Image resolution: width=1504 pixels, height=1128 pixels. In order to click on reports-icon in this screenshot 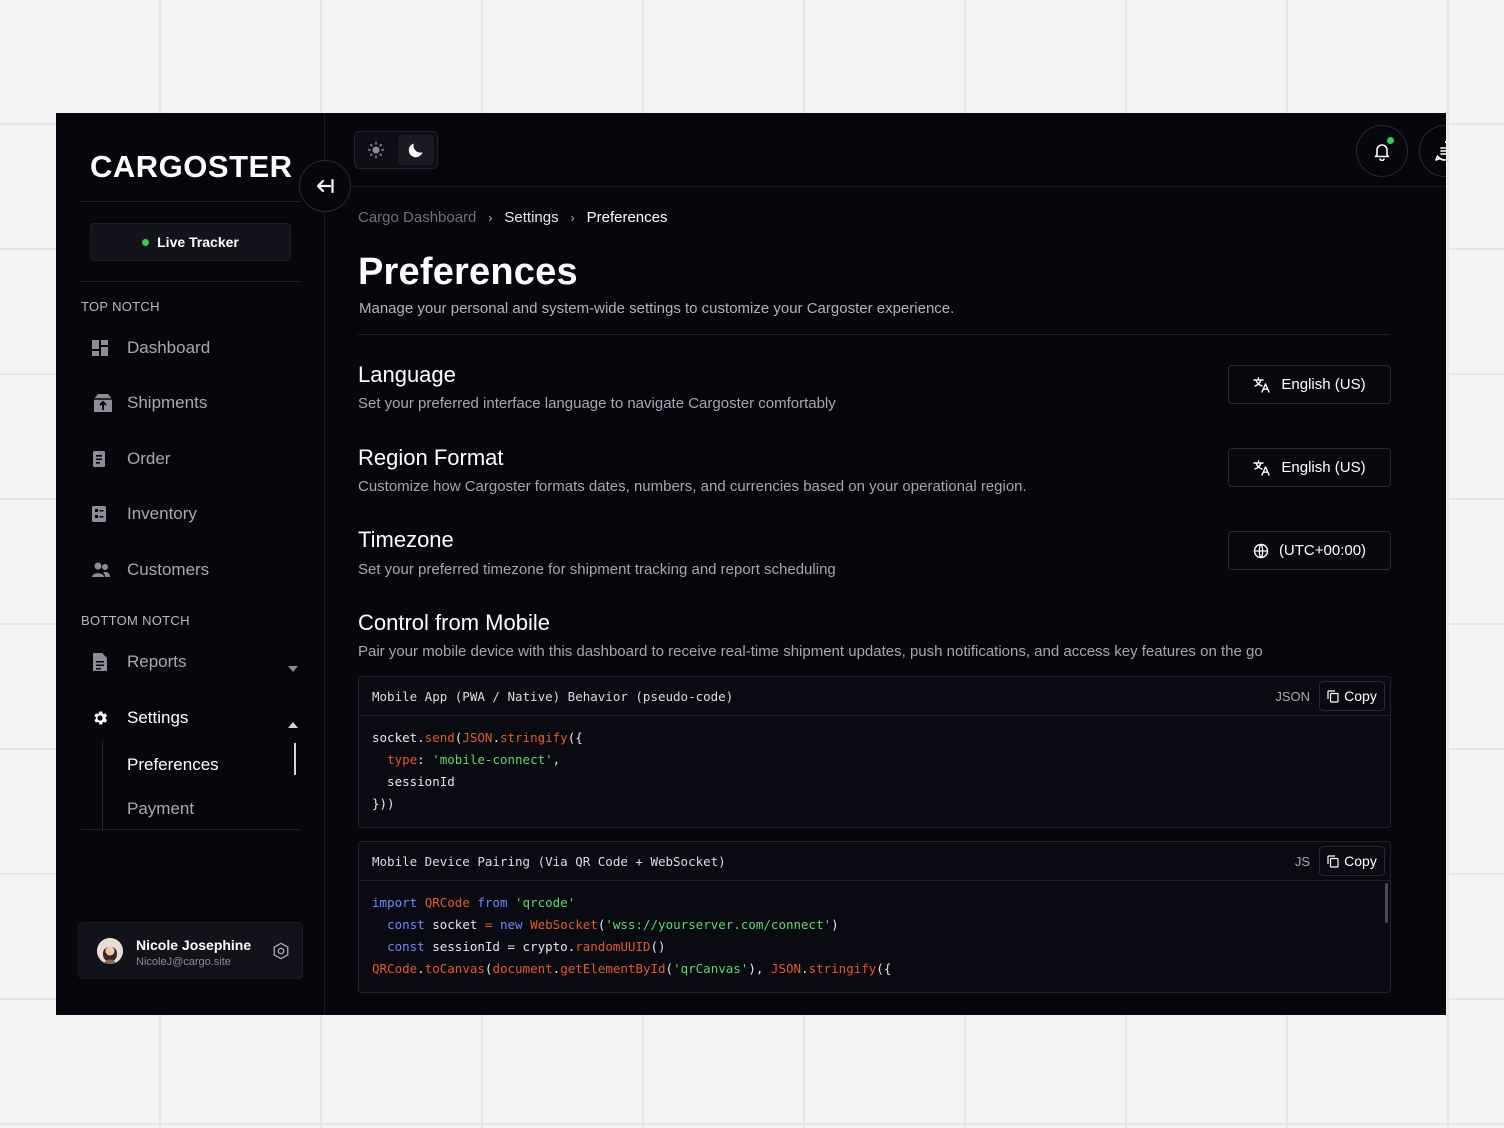, I will do `click(101, 662)`.